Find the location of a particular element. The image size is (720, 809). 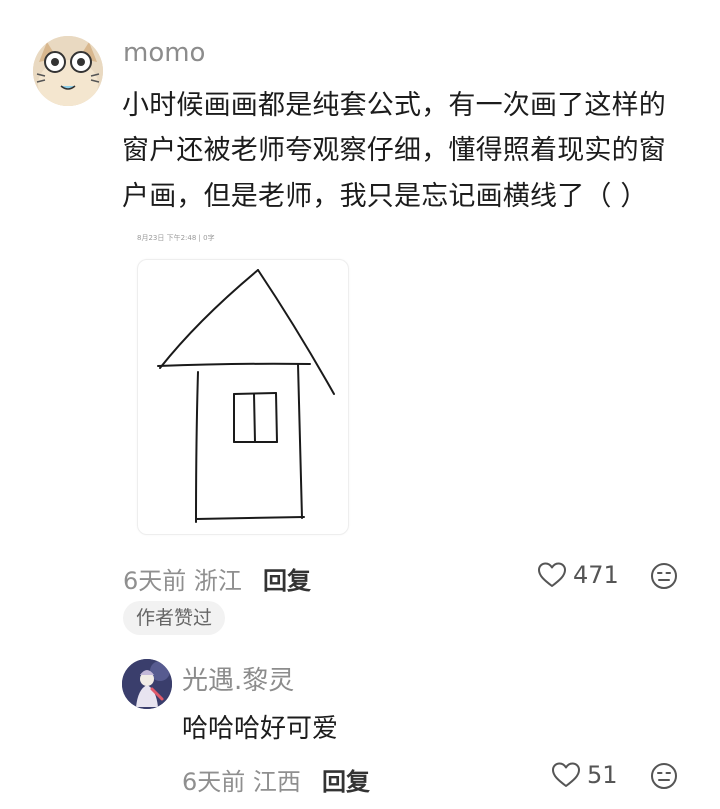

photo-meta-text: 8月23日 下午2:48 | 0字 is located at coordinates (176, 238).